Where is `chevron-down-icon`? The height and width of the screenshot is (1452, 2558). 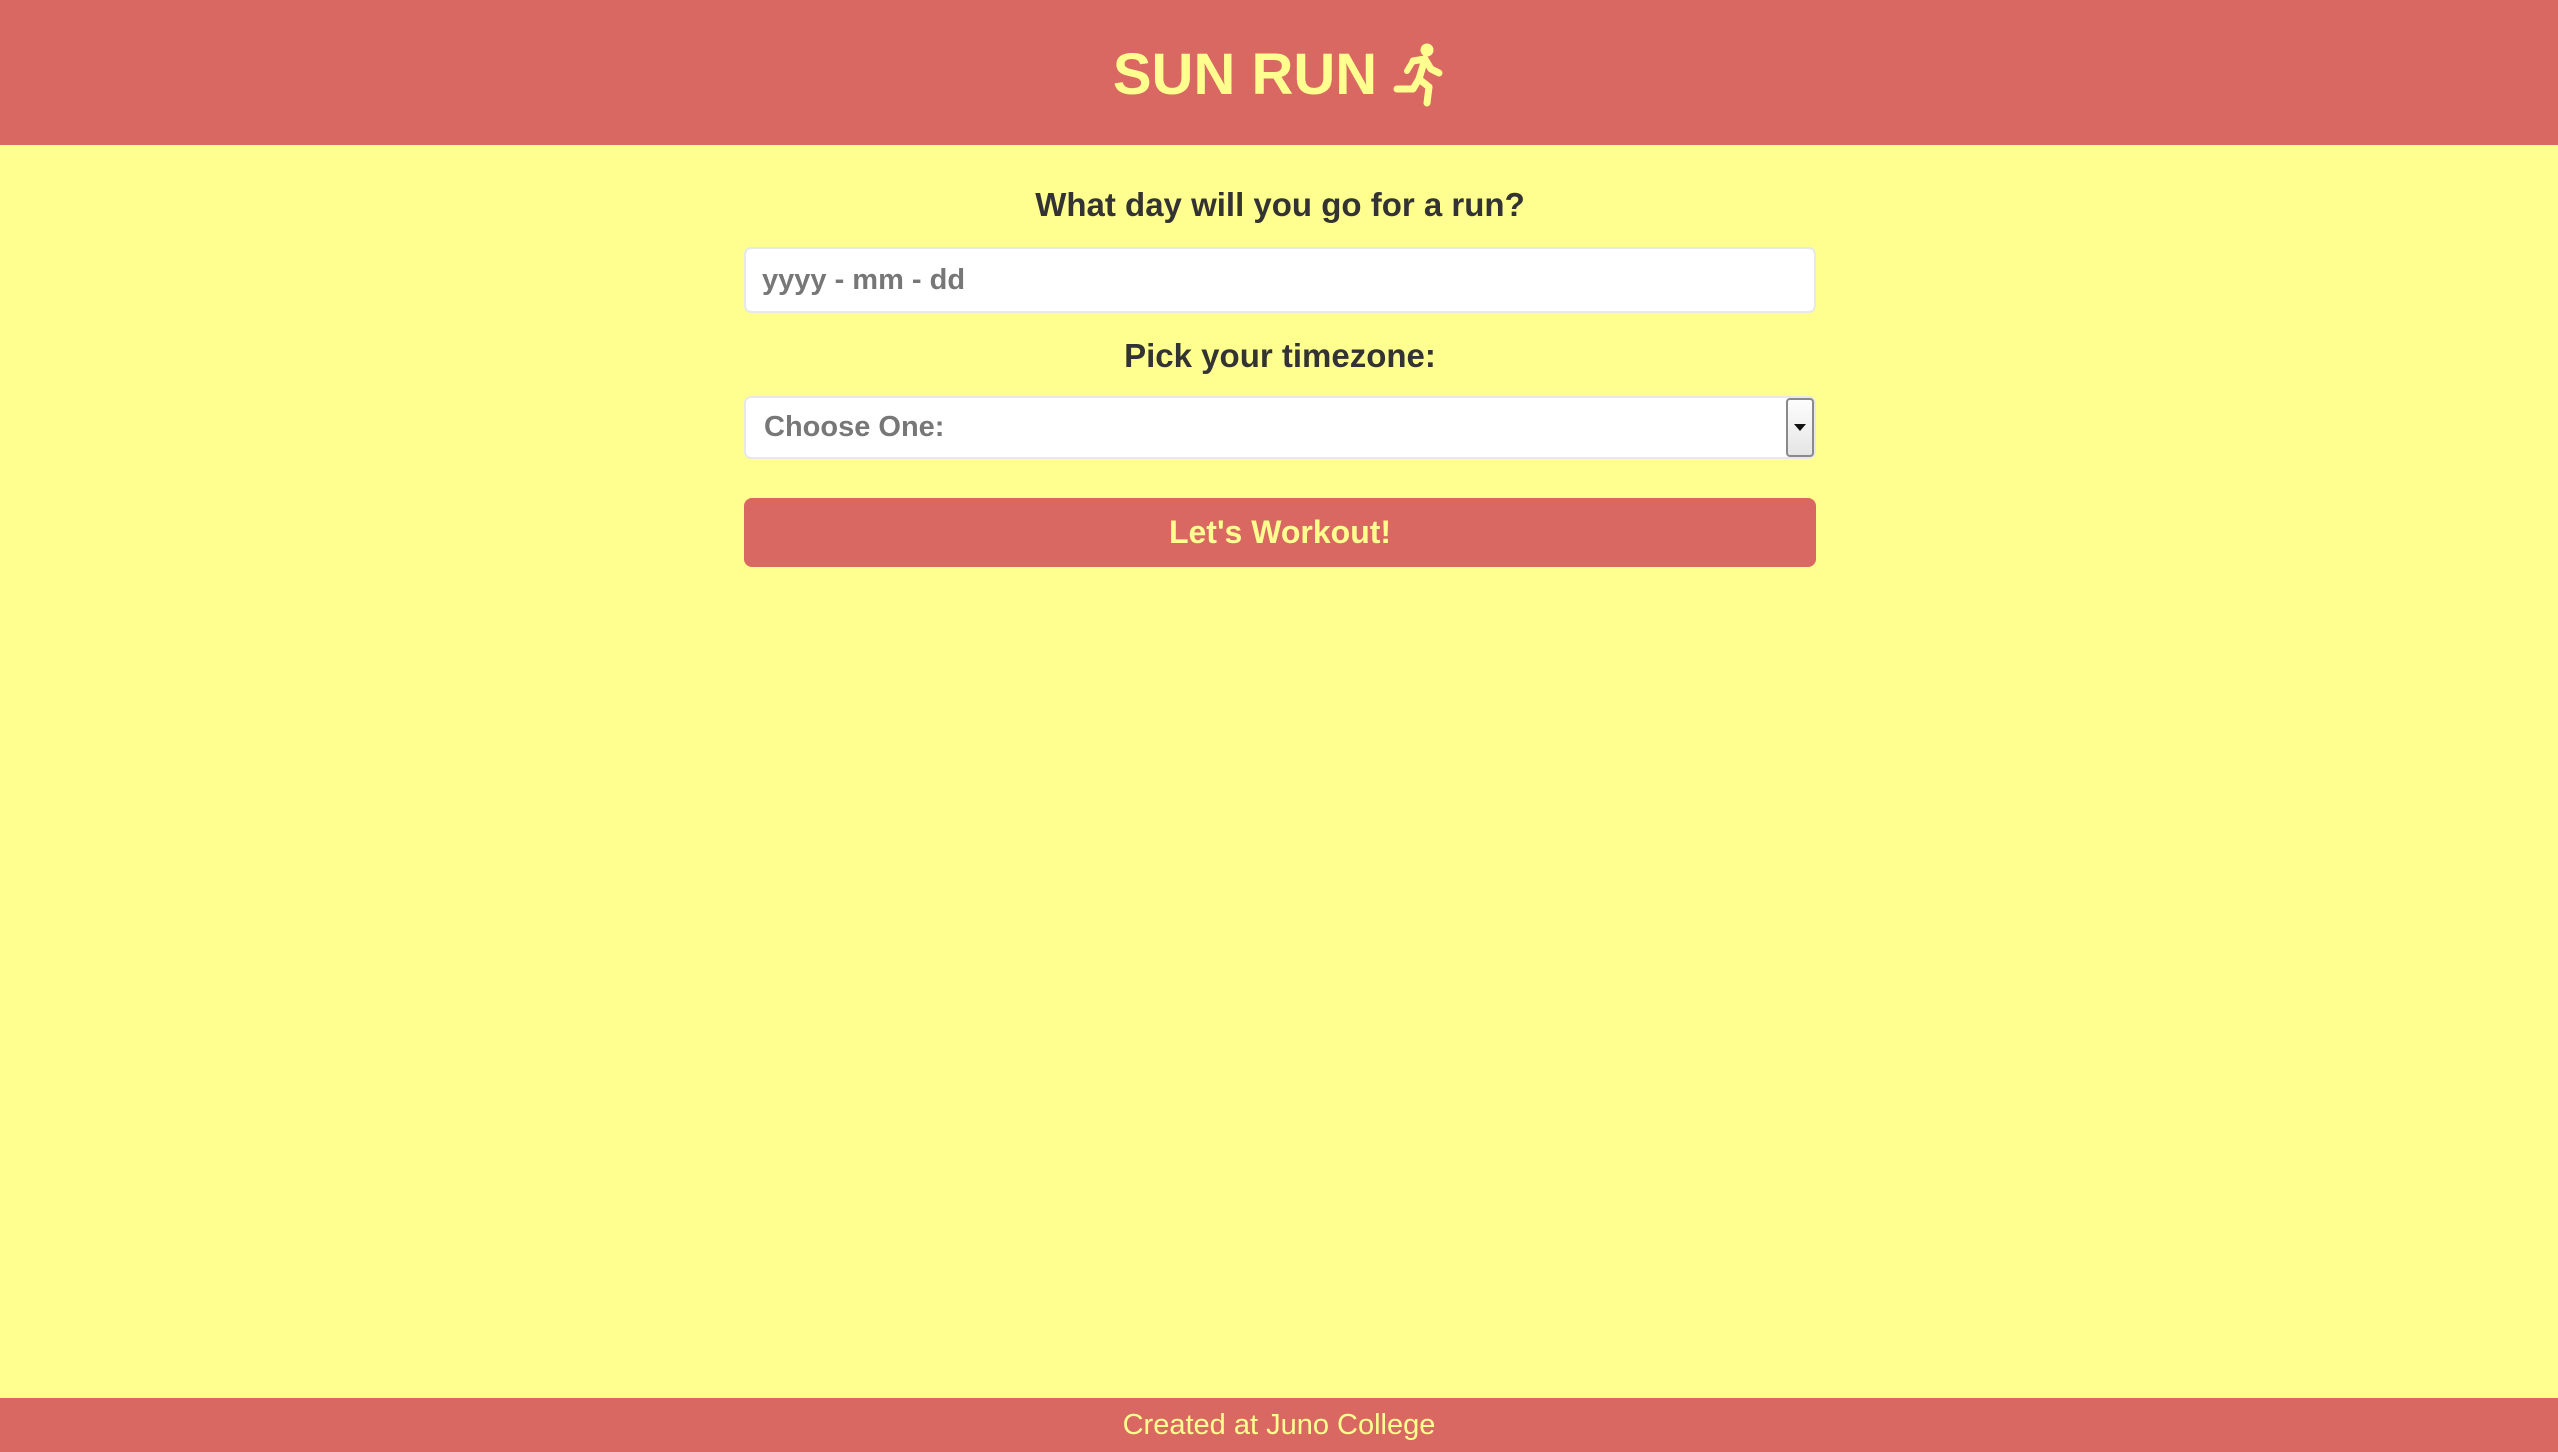 chevron-down-icon is located at coordinates (1800, 427).